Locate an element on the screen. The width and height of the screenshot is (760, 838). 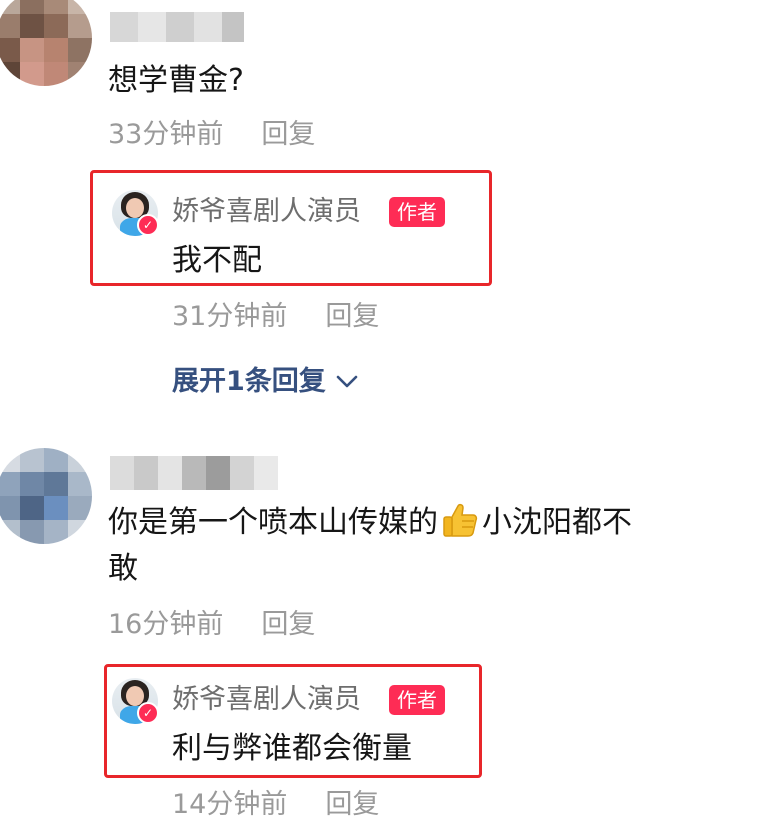
comment-text-part: 你是第一个喷本山传媒的 is located at coordinates (273, 522).